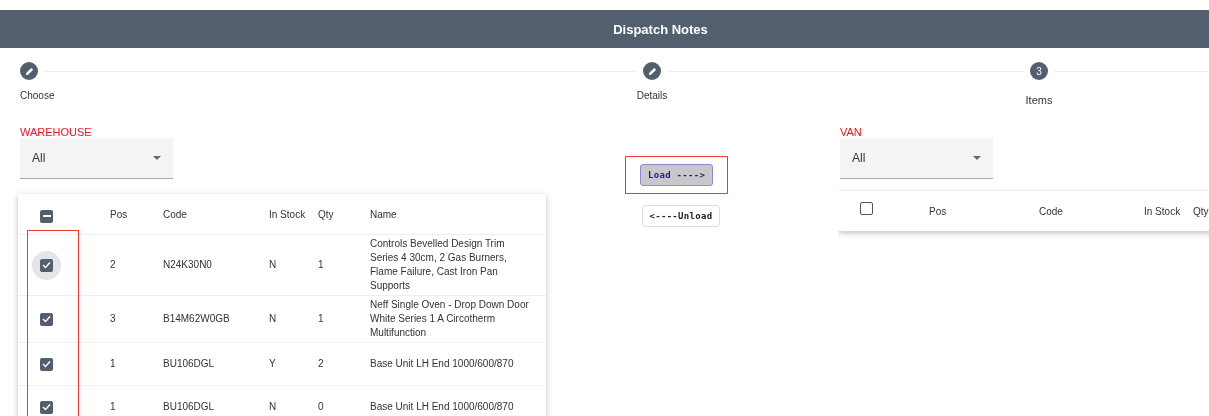 Image resolution: width=1209 pixels, height=416 pixels. What do you see at coordinates (272, 363) in the screenshot?
I see `table-cell: Y` at bounding box center [272, 363].